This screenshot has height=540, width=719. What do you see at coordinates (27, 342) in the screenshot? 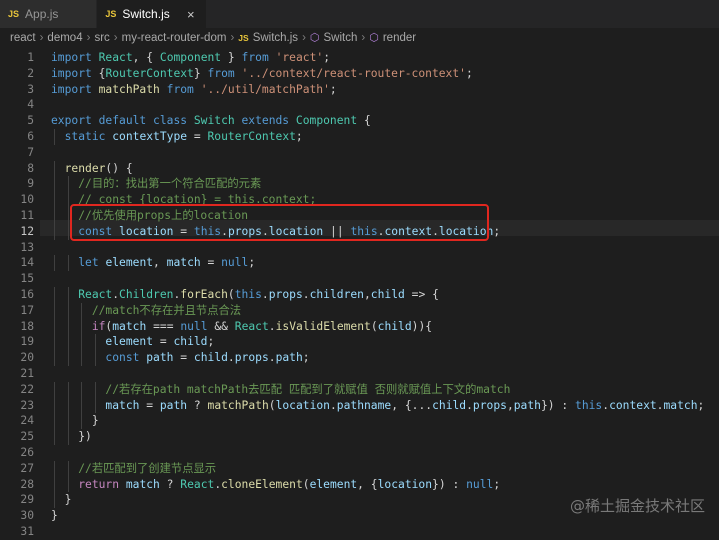
I see `line-number: 19` at bounding box center [27, 342].